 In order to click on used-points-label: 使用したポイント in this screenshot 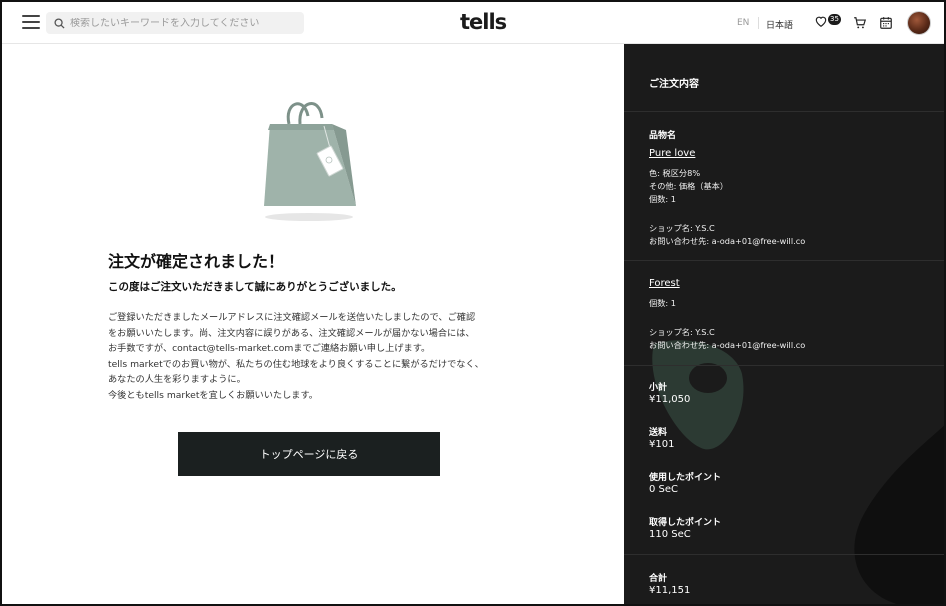, I will do `click(685, 478)`.